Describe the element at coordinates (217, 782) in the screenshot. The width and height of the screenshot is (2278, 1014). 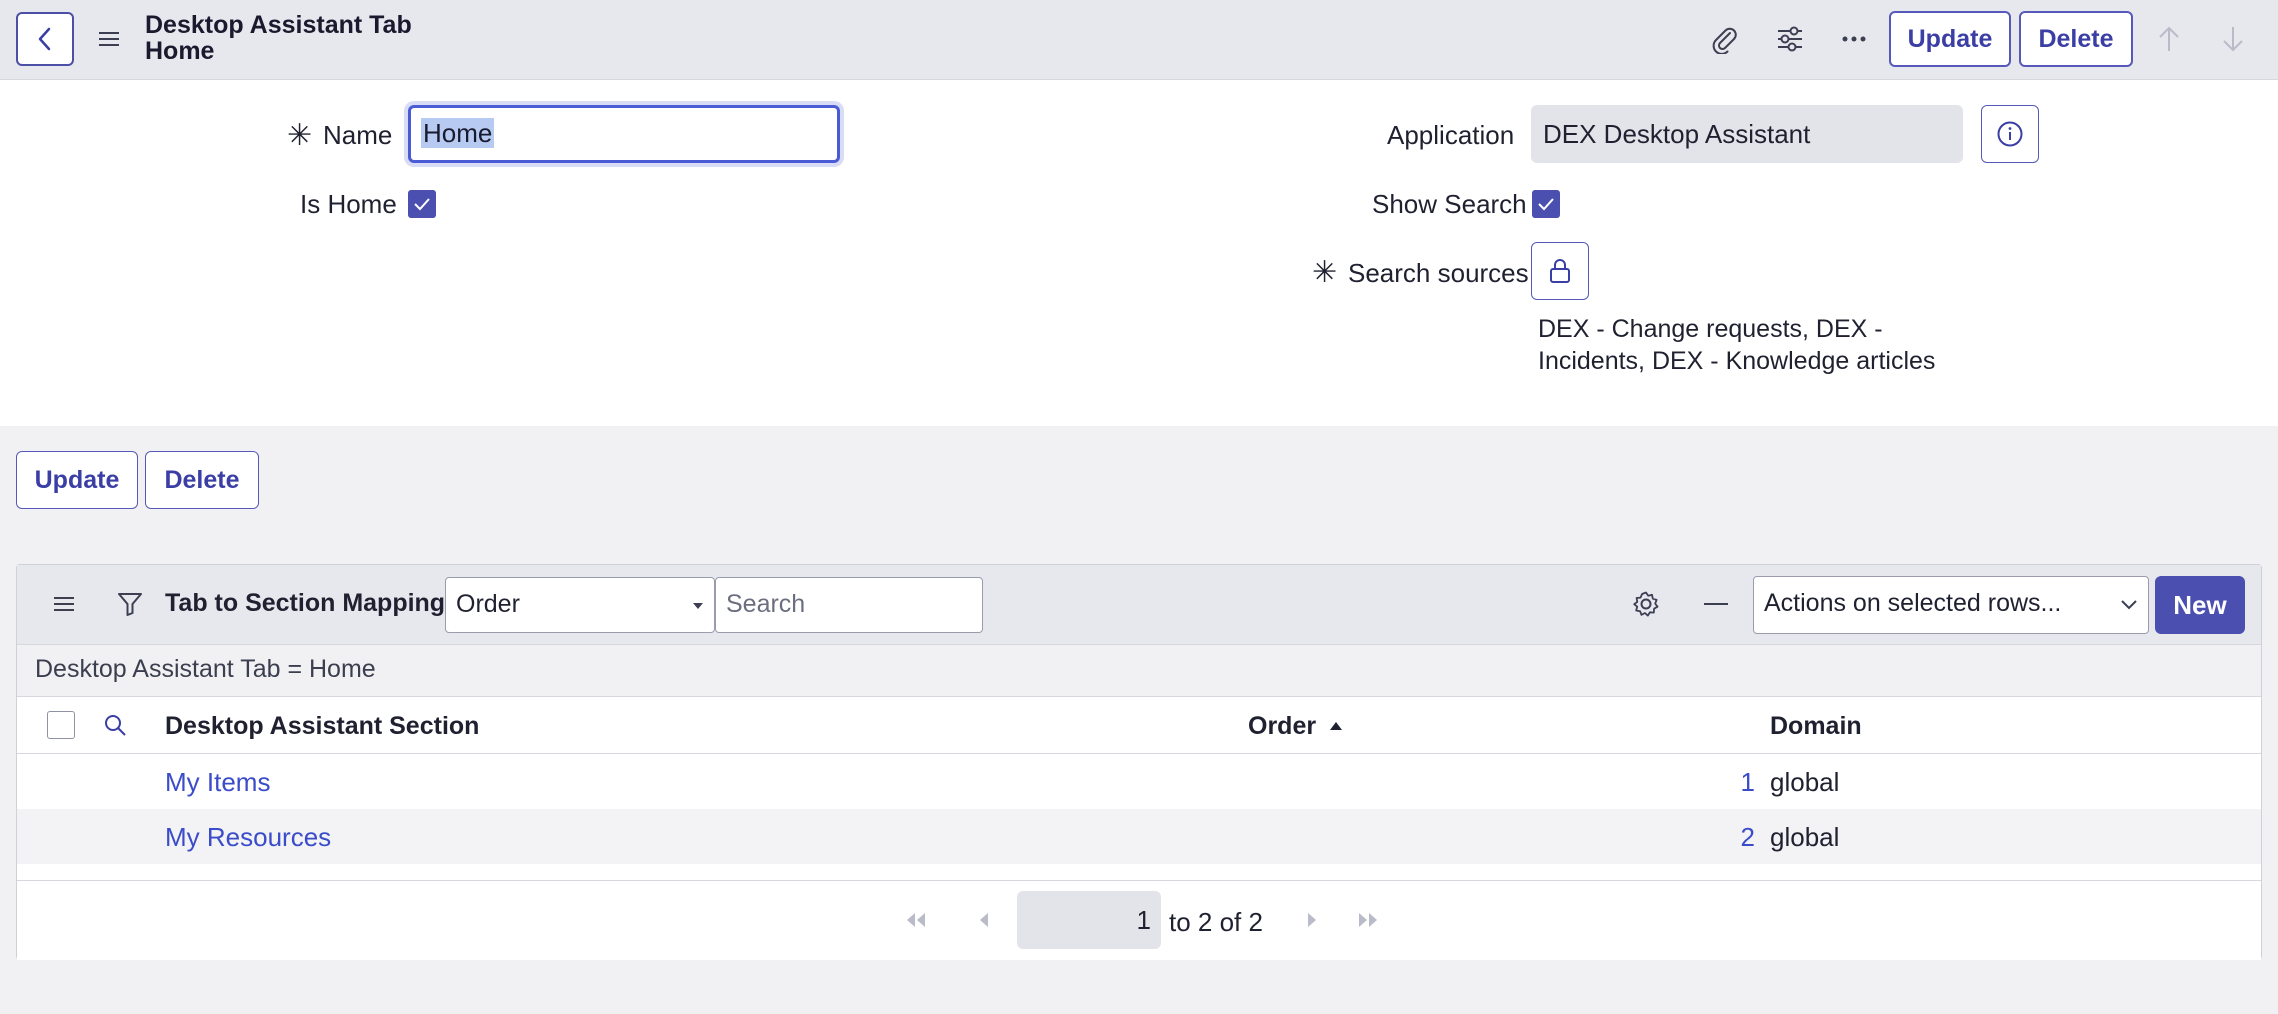
I see `row-section-link: My Items` at that location.